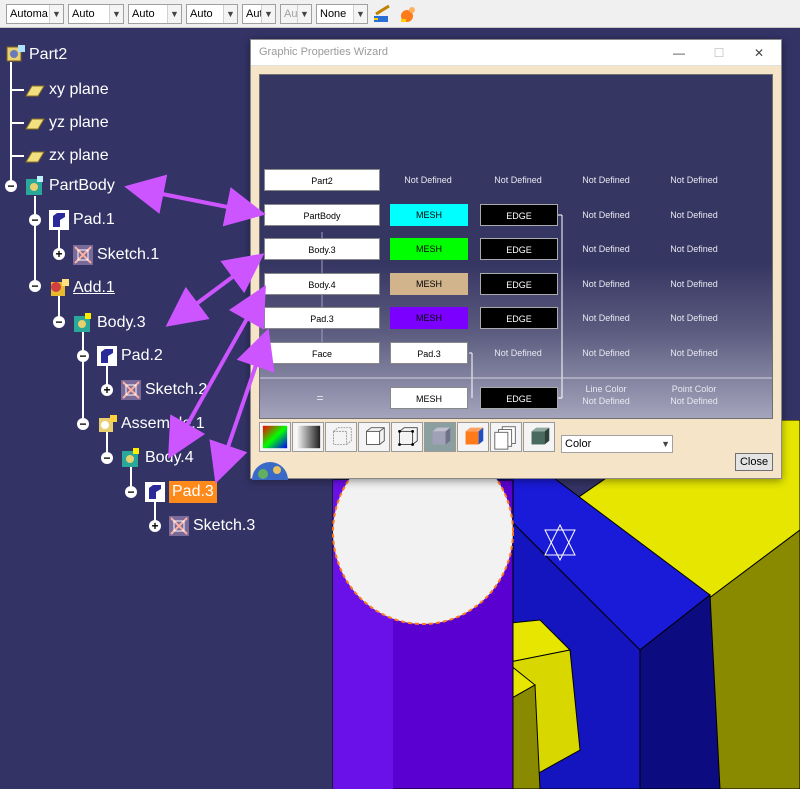  I want to click on select-value: Automa, so click(29, 14).